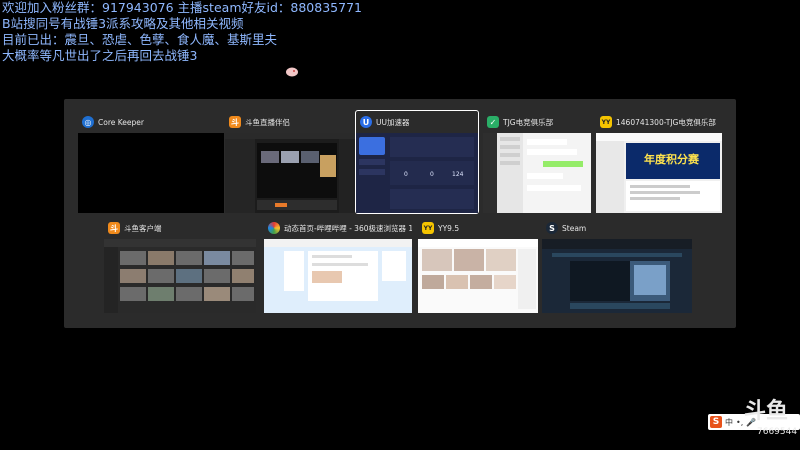 This screenshot has width=800, height=450. What do you see at coordinates (432, 174) in the screenshot?
I see `uu-stat-2: 0` at bounding box center [432, 174].